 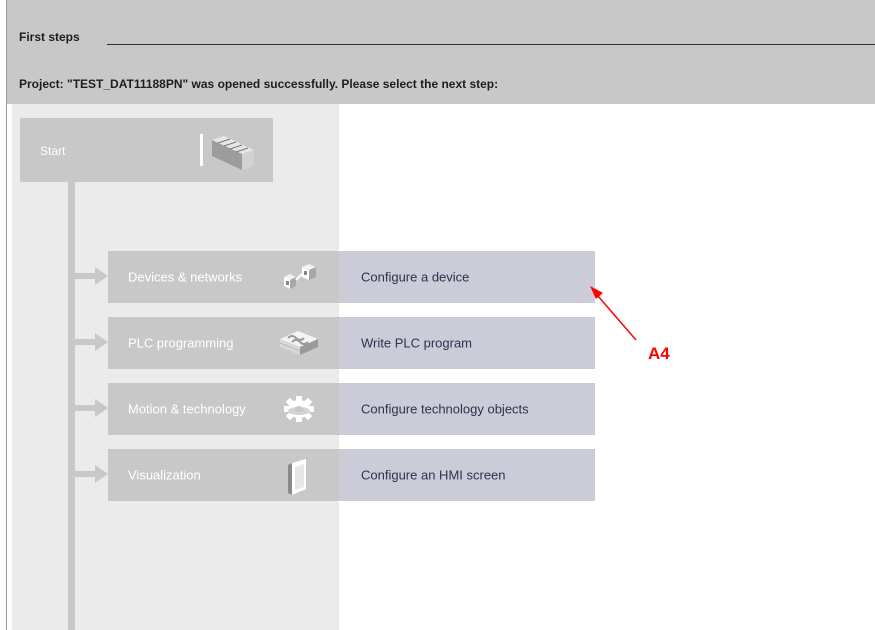 I want to click on configure-technology-objects-link: Configure technology objects, so click(x=467, y=409).